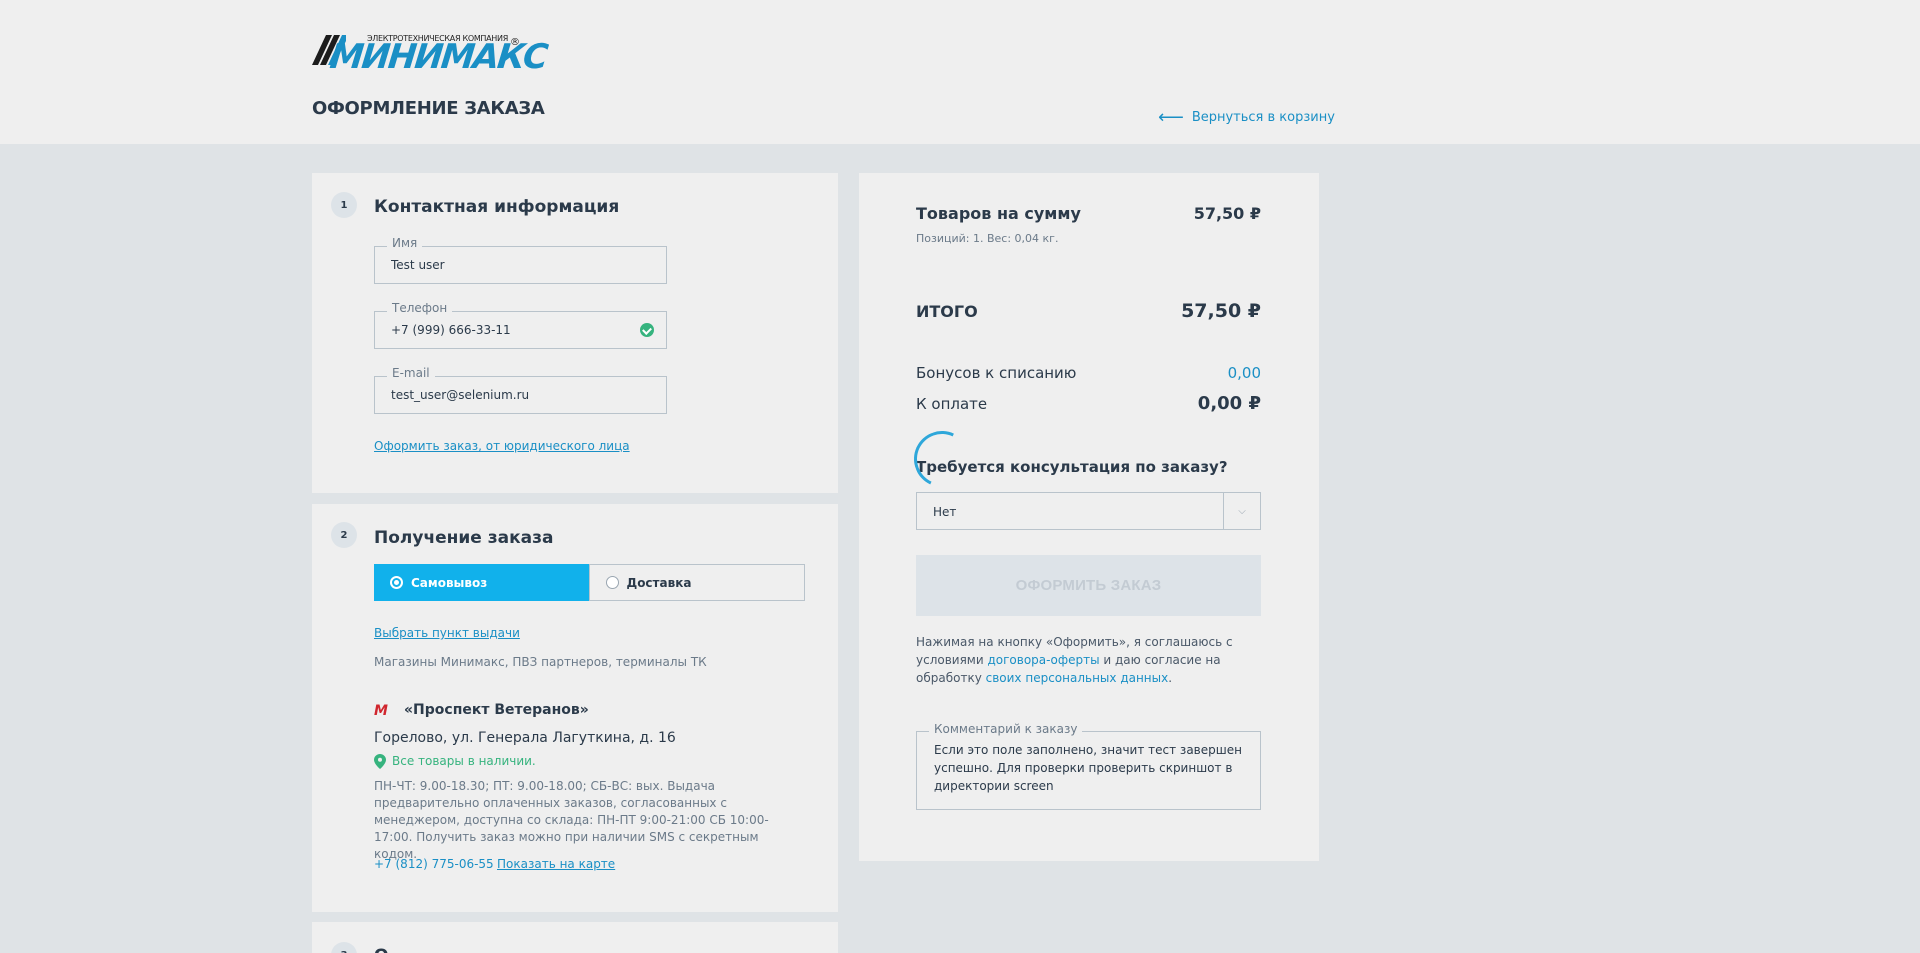  I want to click on consultation-selected-value: Нет, so click(945, 512).